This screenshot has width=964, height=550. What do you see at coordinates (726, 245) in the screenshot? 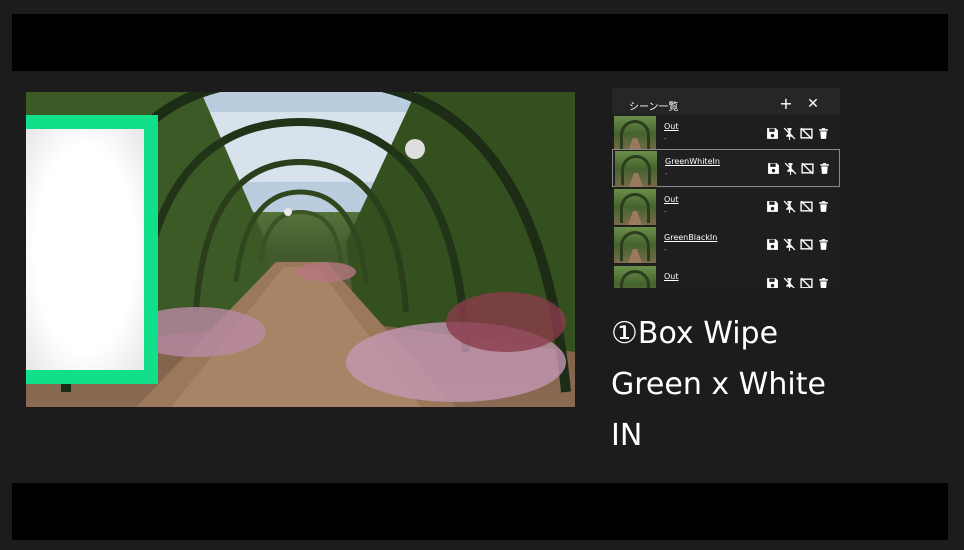
I see `scene-row: GreenBlackIn -` at bounding box center [726, 245].